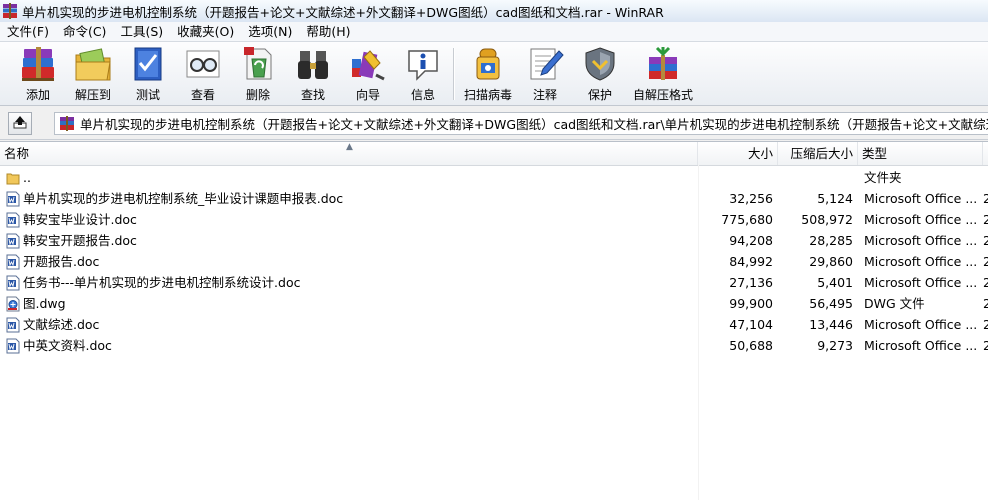  Describe the element at coordinates (27, 177) in the screenshot. I see `file-name: ..` at that location.